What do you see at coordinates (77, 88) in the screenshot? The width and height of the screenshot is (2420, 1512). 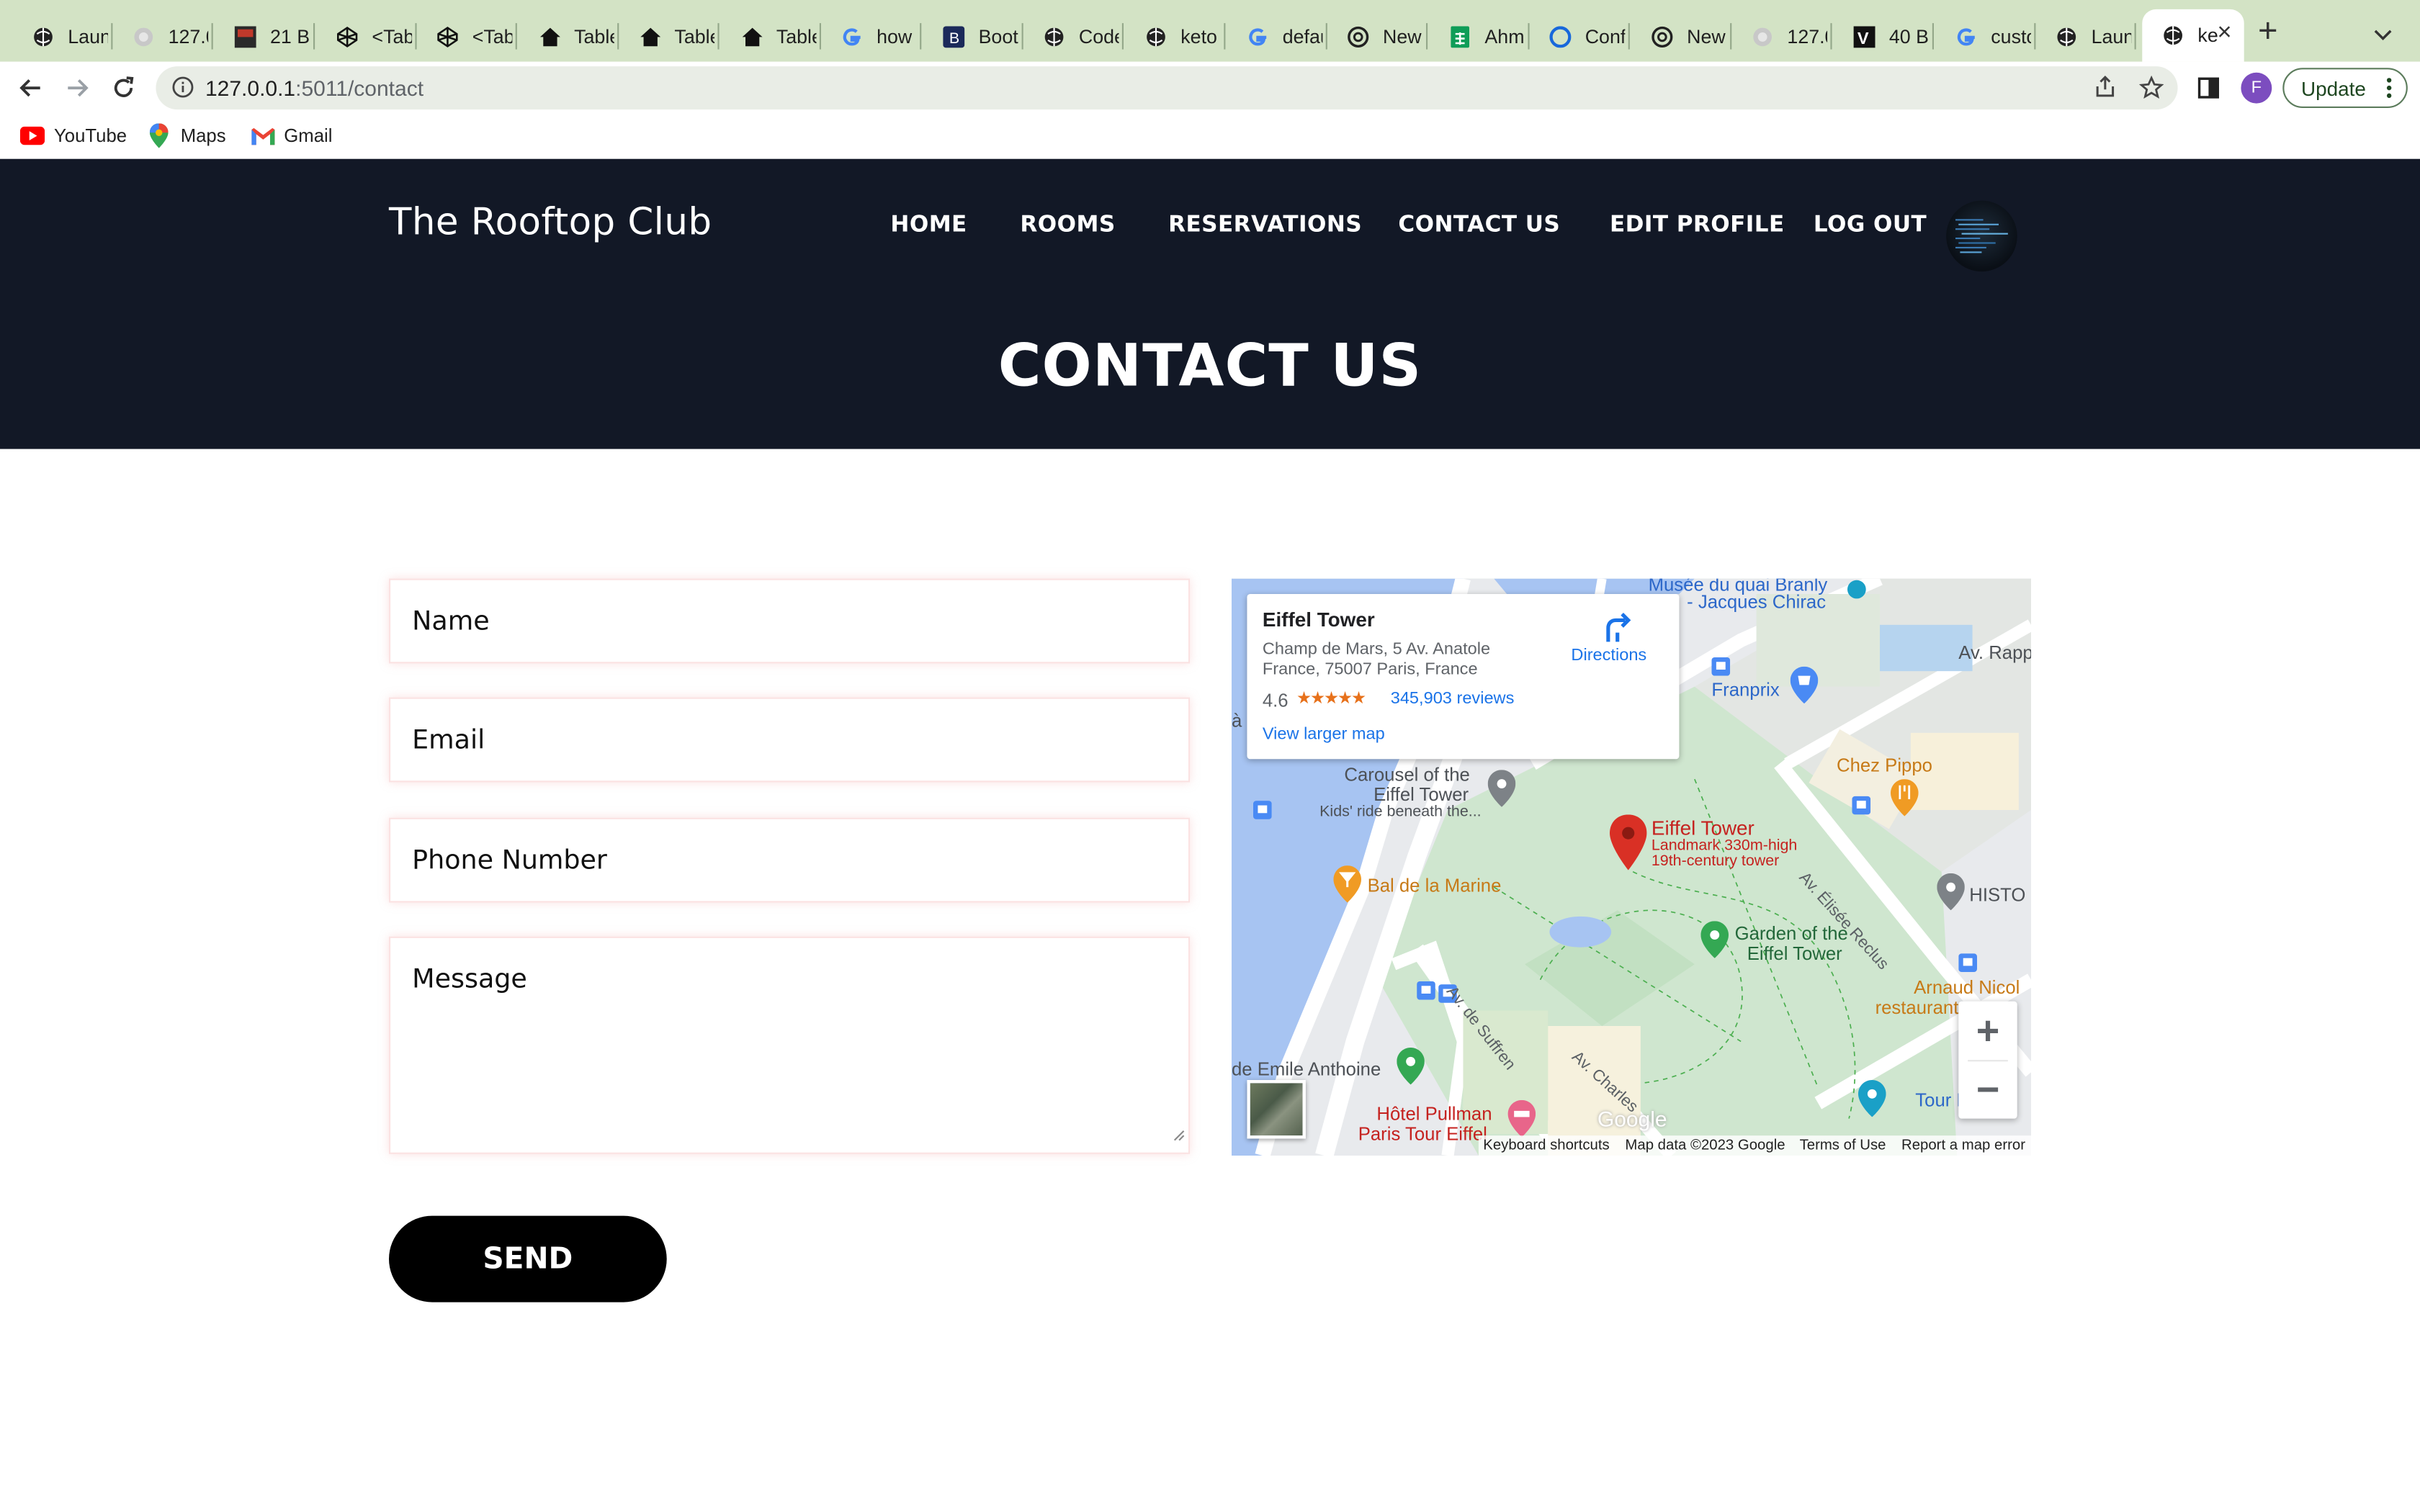 I see `forward-arrow-icon` at bounding box center [77, 88].